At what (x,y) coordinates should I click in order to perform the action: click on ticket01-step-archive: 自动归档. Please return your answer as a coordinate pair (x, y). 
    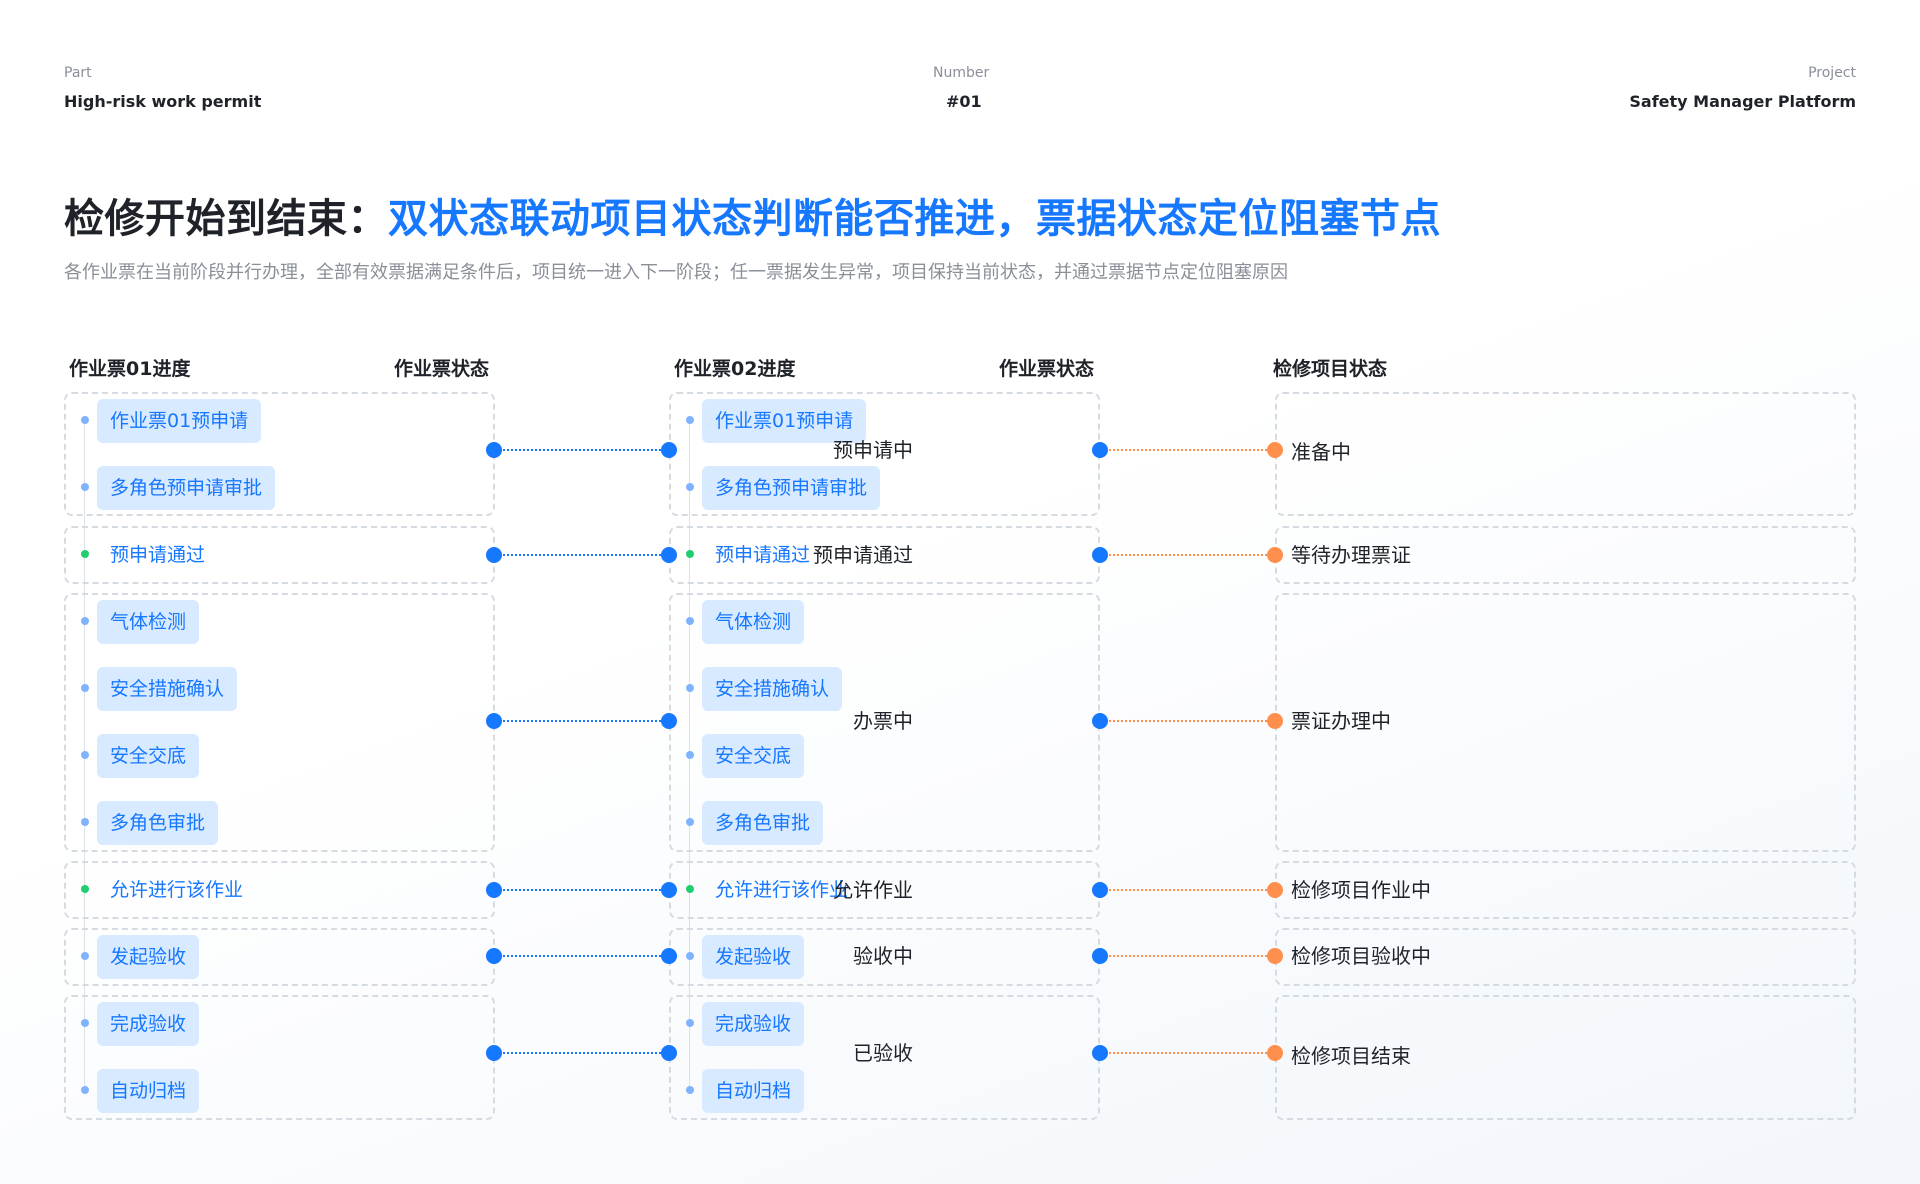
    Looking at the image, I should click on (148, 1091).